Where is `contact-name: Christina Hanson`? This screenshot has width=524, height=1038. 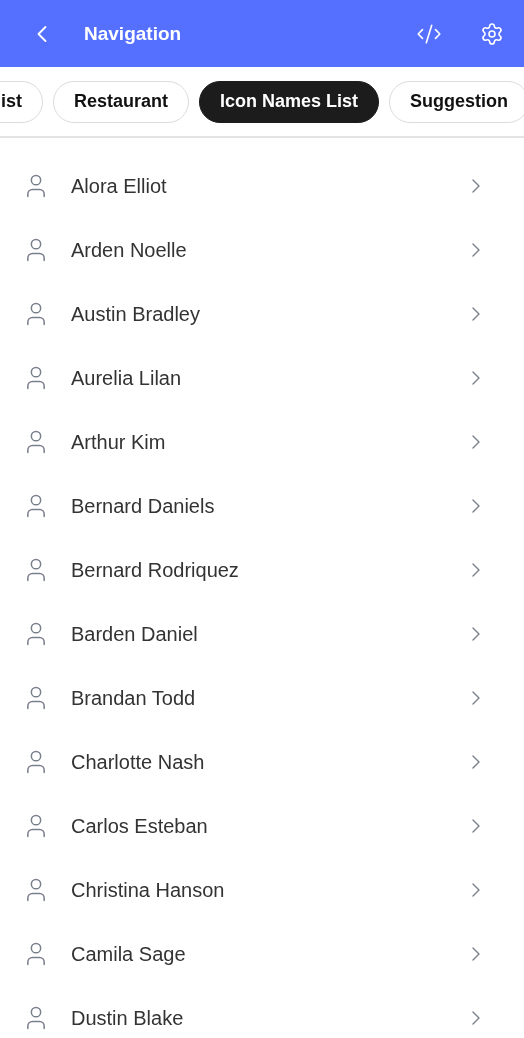 contact-name: Christina Hanson is located at coordinates (267, 890).